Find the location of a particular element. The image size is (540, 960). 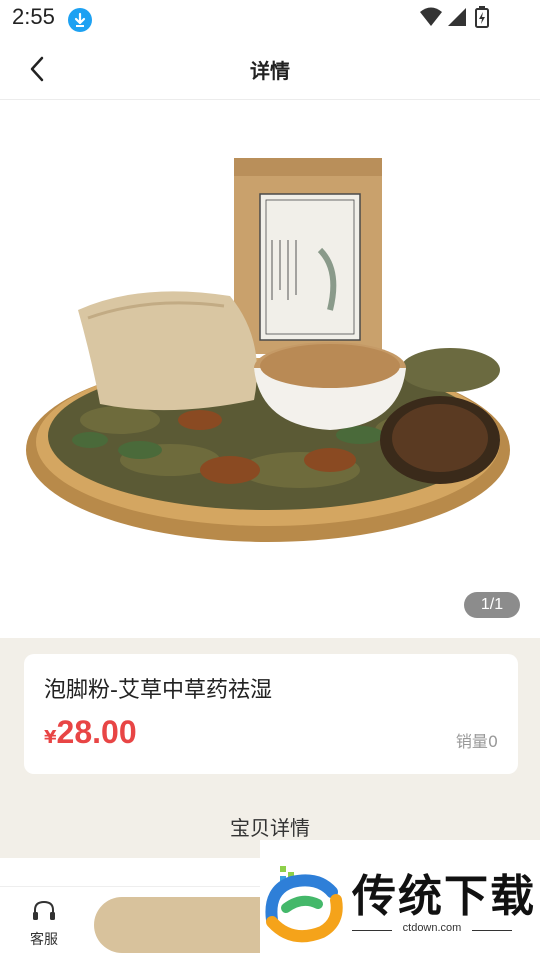

status-icons is located at coordinates (460, 18).